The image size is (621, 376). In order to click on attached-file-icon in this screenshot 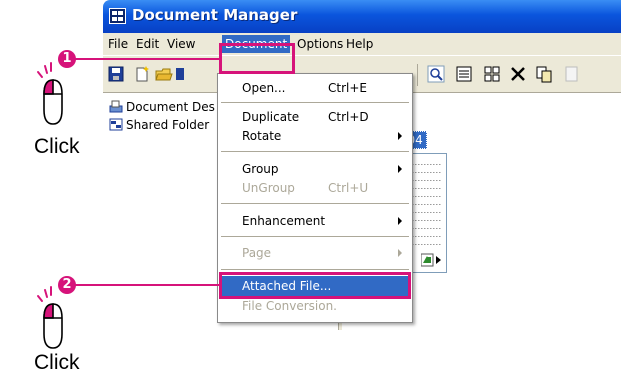, I will do `click(431, 260)`.